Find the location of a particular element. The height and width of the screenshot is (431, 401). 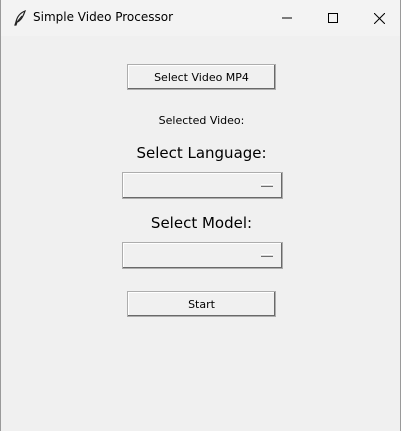

model-label: Select Model: is located at coordinates (201, 223).